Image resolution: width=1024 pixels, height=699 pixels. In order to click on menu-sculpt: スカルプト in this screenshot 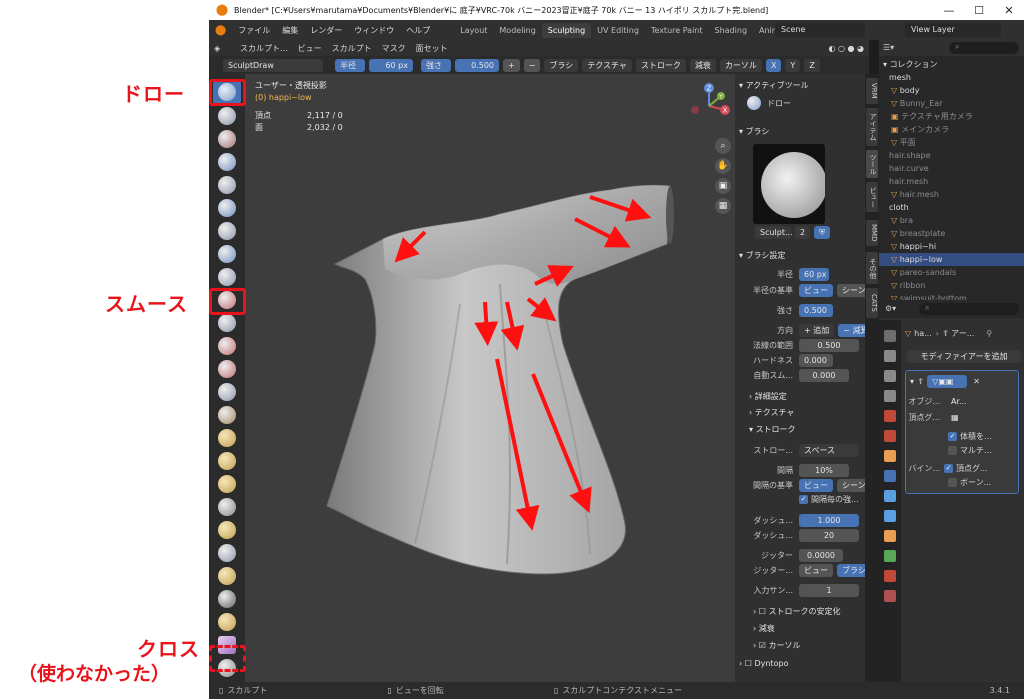, I will do `click(352, 48)`.